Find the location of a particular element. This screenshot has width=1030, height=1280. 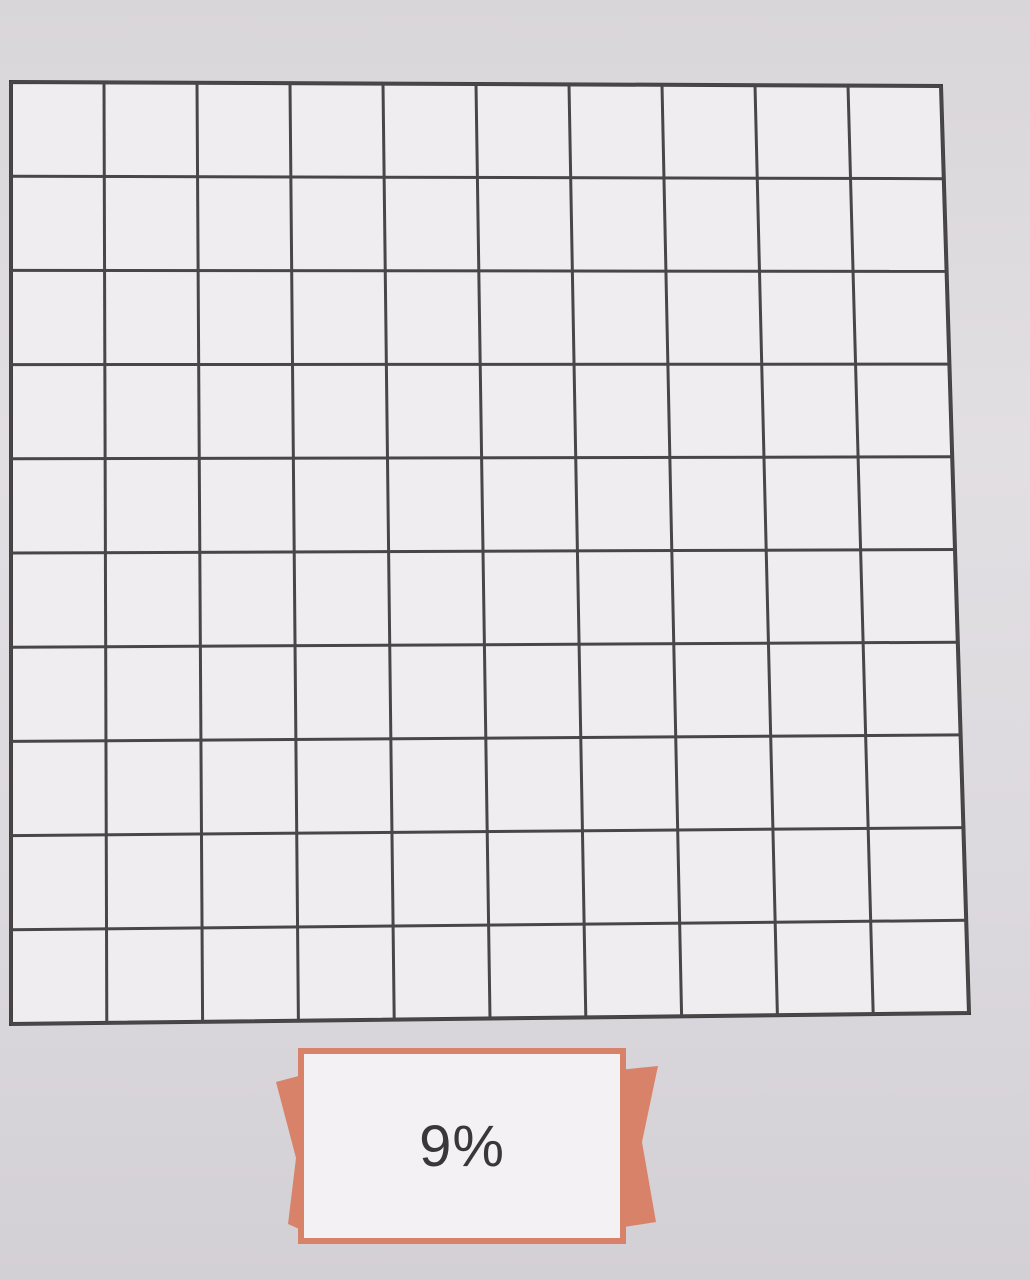

answer-banner: 9% is located at coordinates (464, 1149).